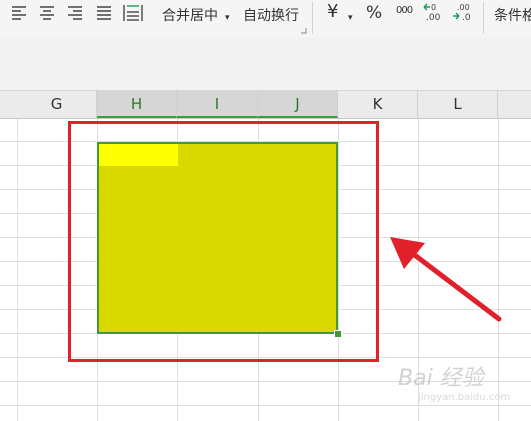  I want to click on svg-text: 0, so click(433, 7).